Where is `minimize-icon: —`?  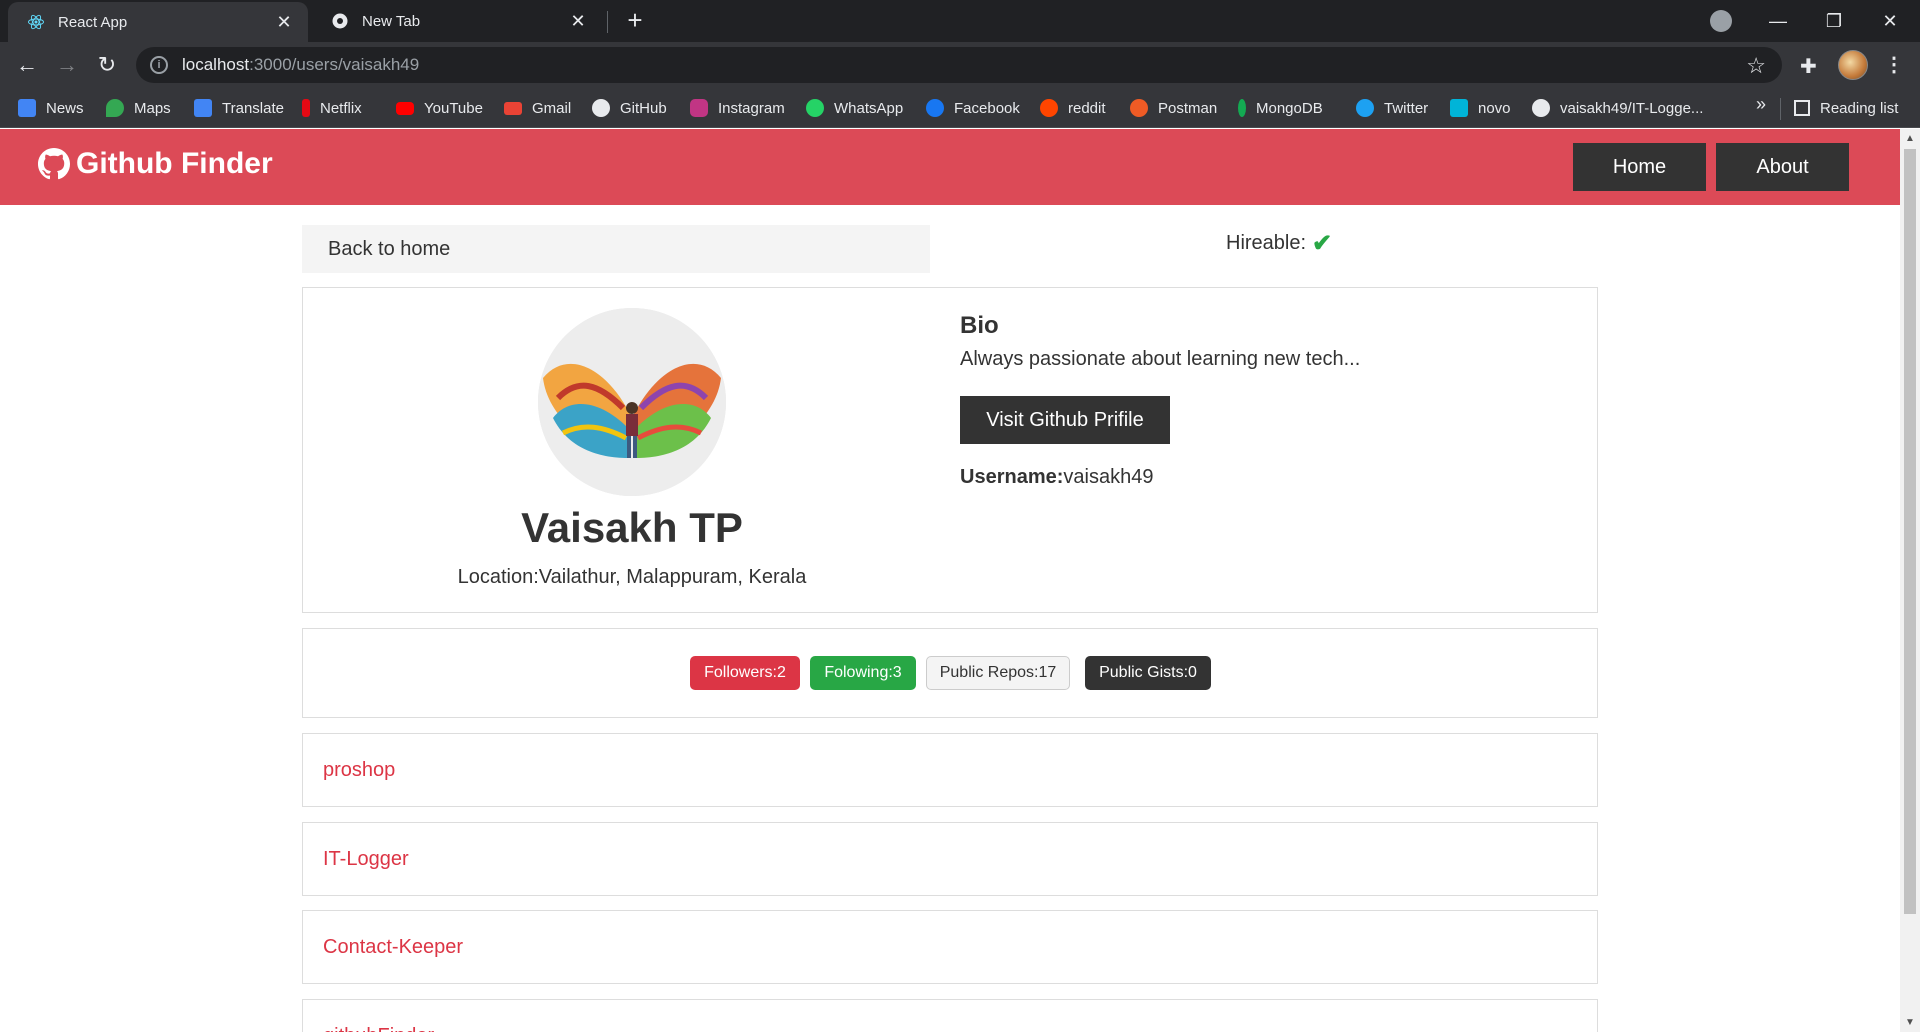
minimize-icon: — is located at coordinates (1778, 21).